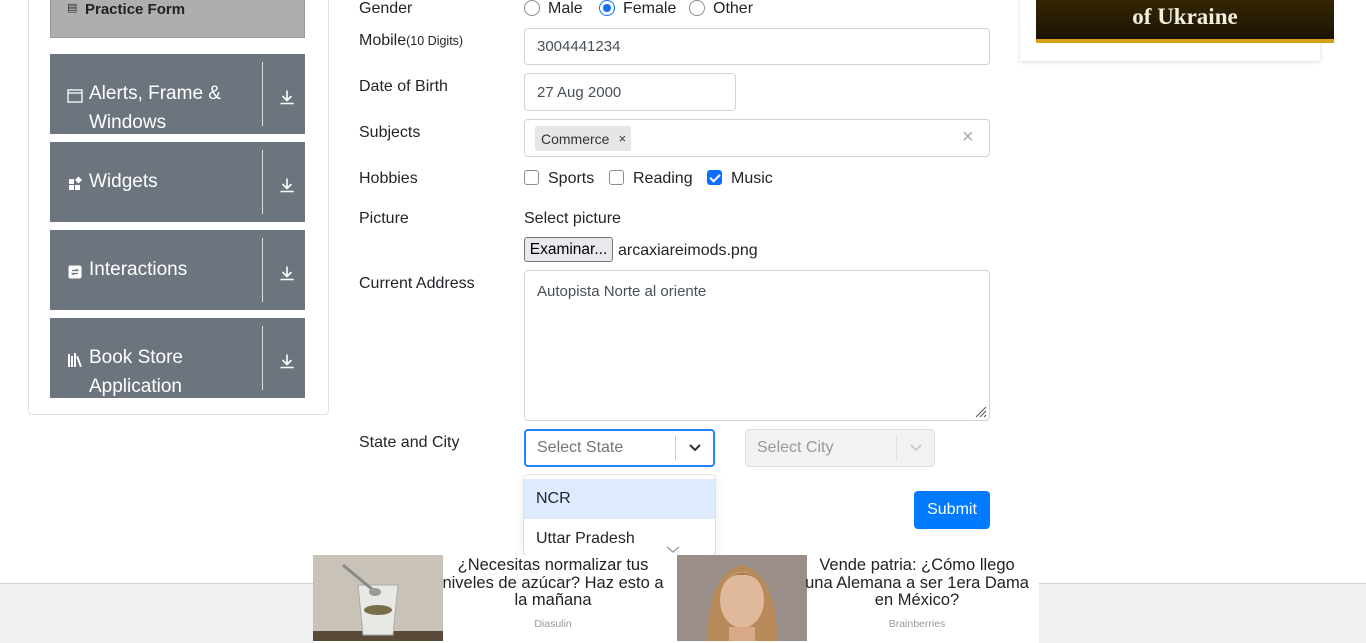 Image resolution: width=1366 pixels, height=643 pixels. I want to click on resize-grip-icon, so click(980, 411).